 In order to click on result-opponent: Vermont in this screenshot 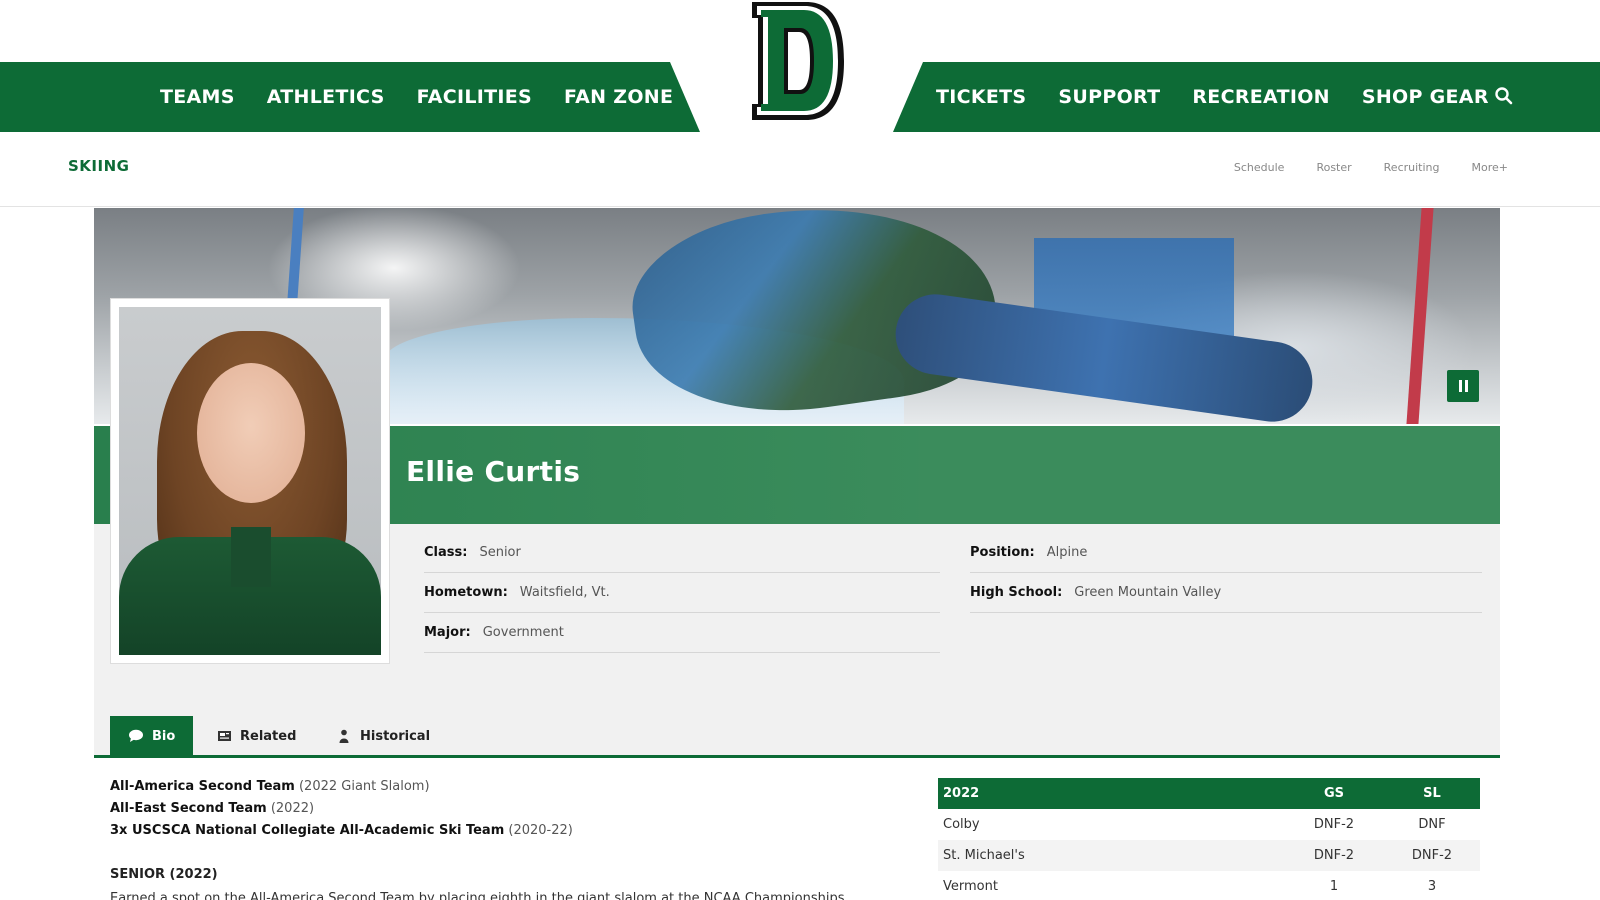, I will do `click(970, 886)`.